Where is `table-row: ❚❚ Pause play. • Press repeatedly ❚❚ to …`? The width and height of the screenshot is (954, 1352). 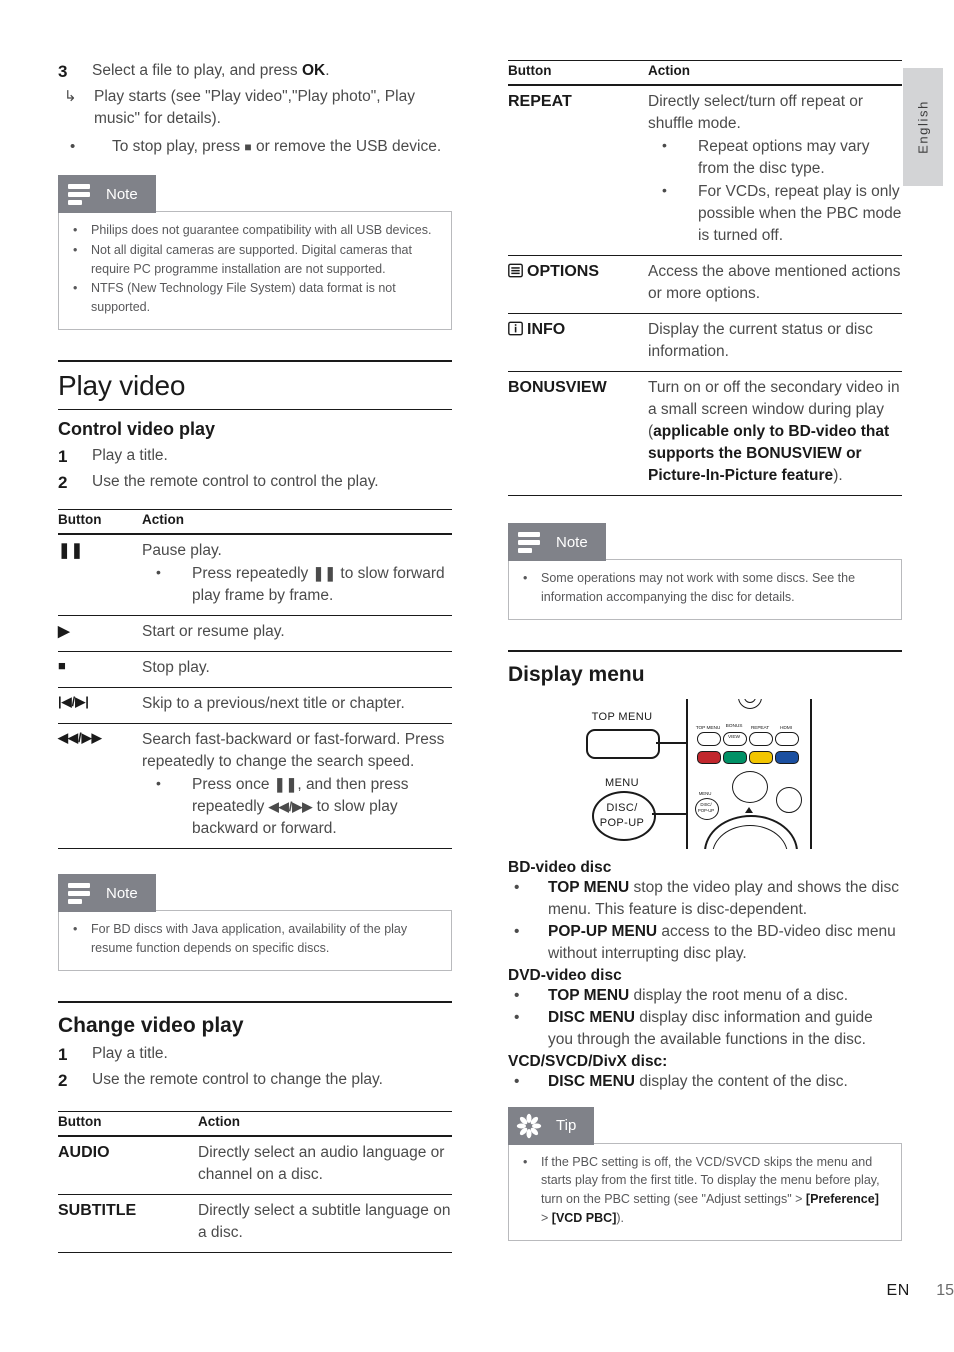 table-row: ❚❚ Pause play. • Press repeatedly ❚❚ to … is located at coordinates (255, 575).